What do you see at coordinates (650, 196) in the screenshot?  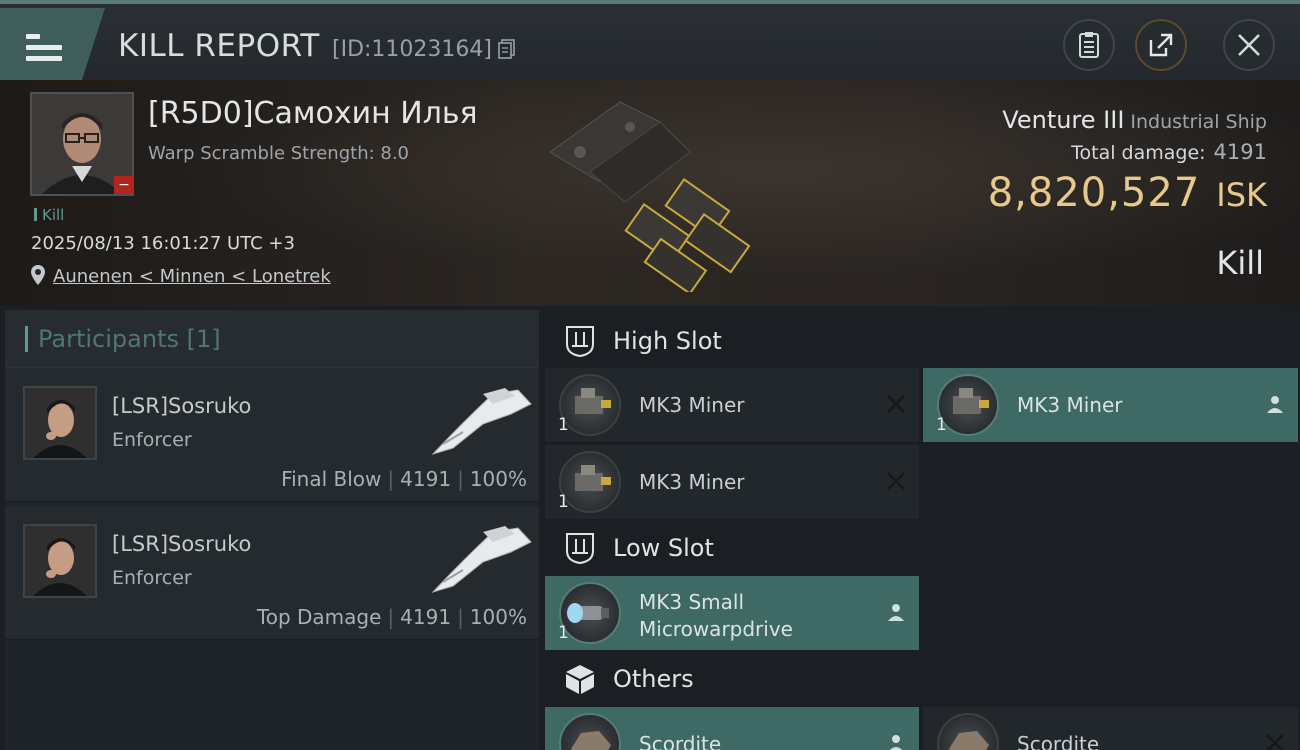 I see `ship-image` at bounding box center [650, 196].